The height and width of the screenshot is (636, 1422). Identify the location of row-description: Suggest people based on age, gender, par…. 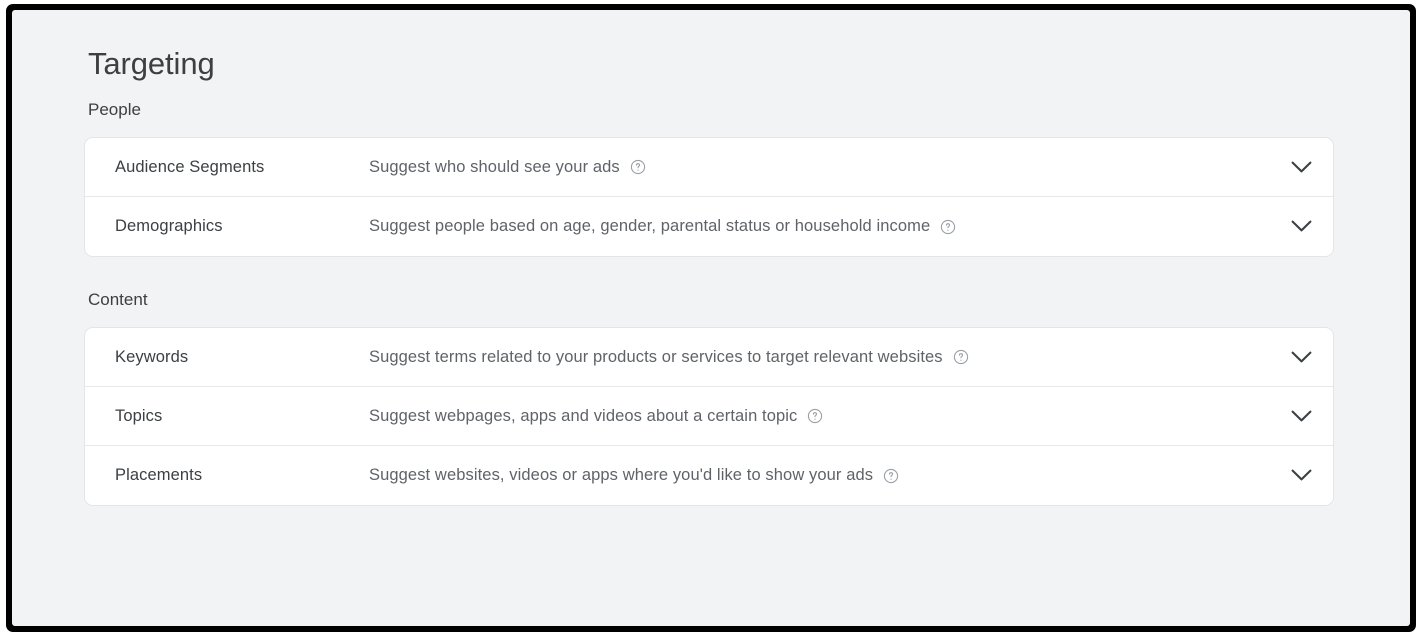
(650, 226).